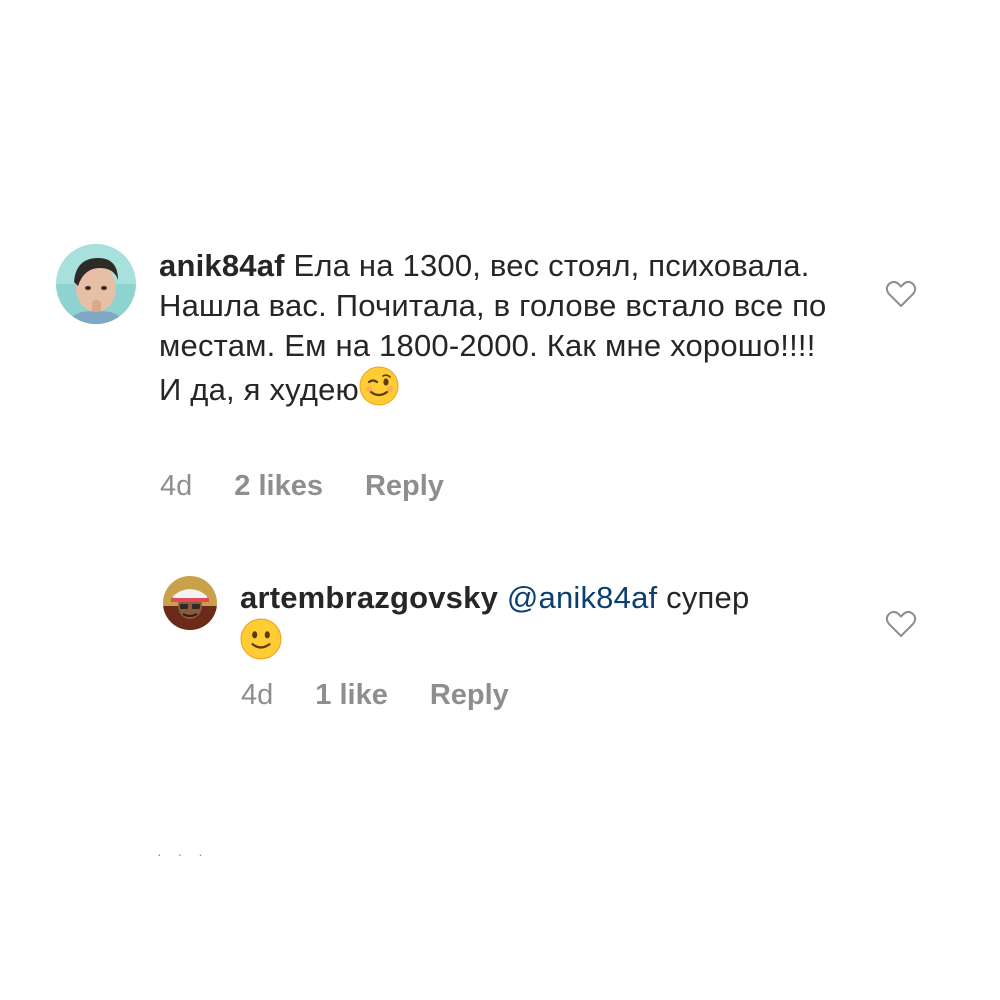  Describe the element at coordinates (351, 695) in the screenshot. I see `comment-likes: 1 like` at that location.